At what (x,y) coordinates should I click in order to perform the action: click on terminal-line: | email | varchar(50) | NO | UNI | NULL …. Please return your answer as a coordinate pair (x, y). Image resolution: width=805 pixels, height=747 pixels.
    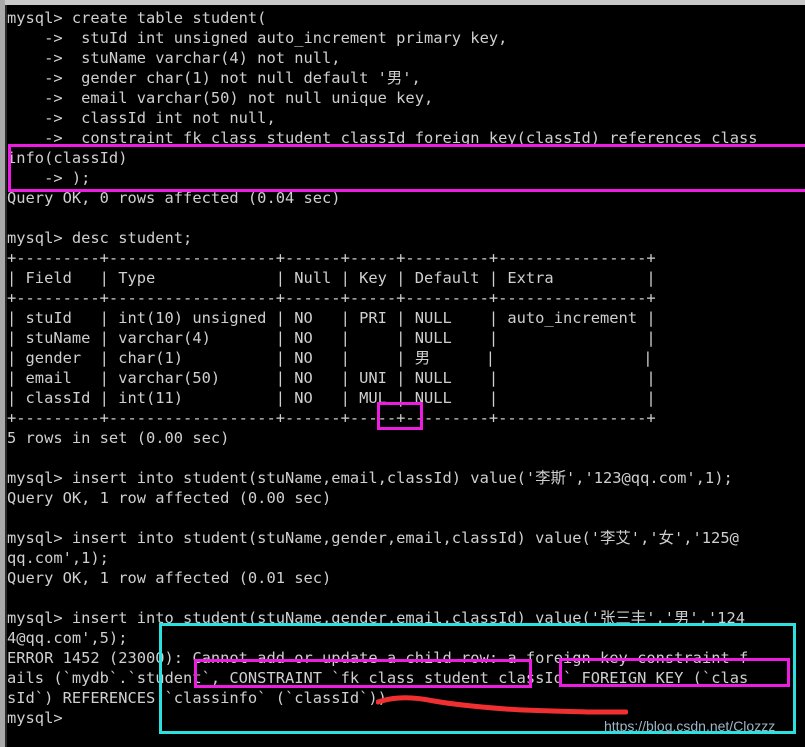
    Looking at the image, I should click on (331, 378).